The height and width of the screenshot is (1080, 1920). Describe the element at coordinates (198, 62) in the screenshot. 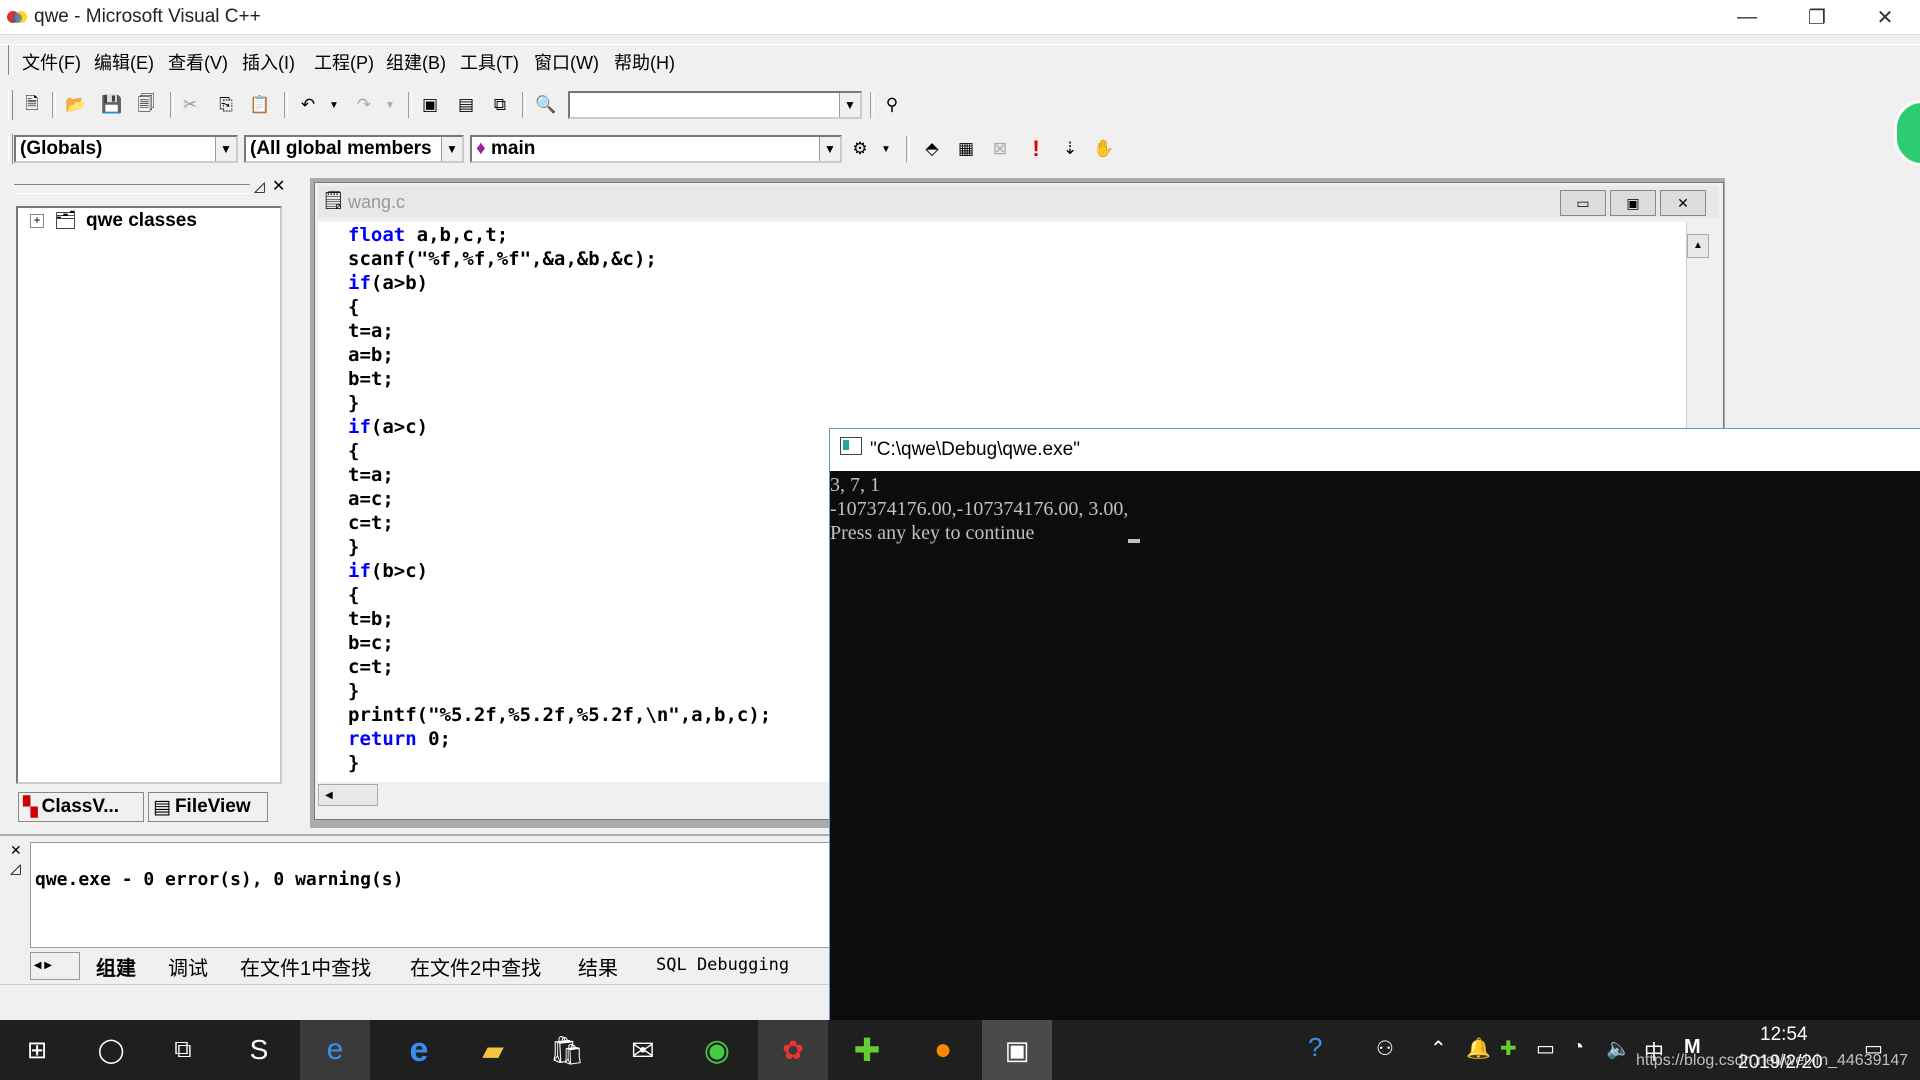

I see `menu-view: 查看(V)` at that location.